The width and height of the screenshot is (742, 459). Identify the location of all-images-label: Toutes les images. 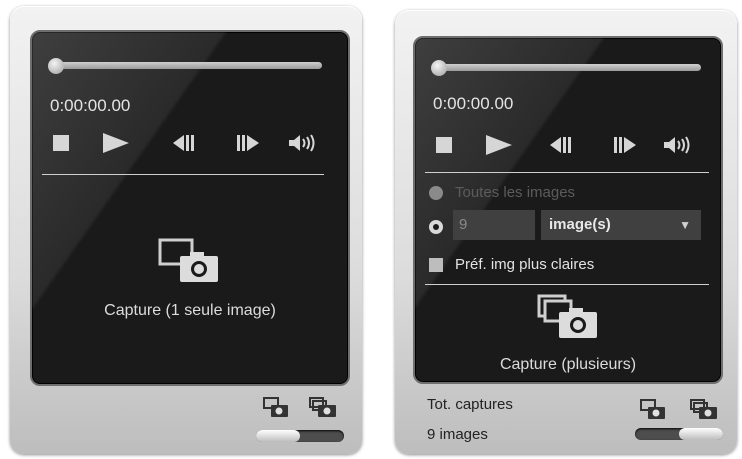
(515, 192).